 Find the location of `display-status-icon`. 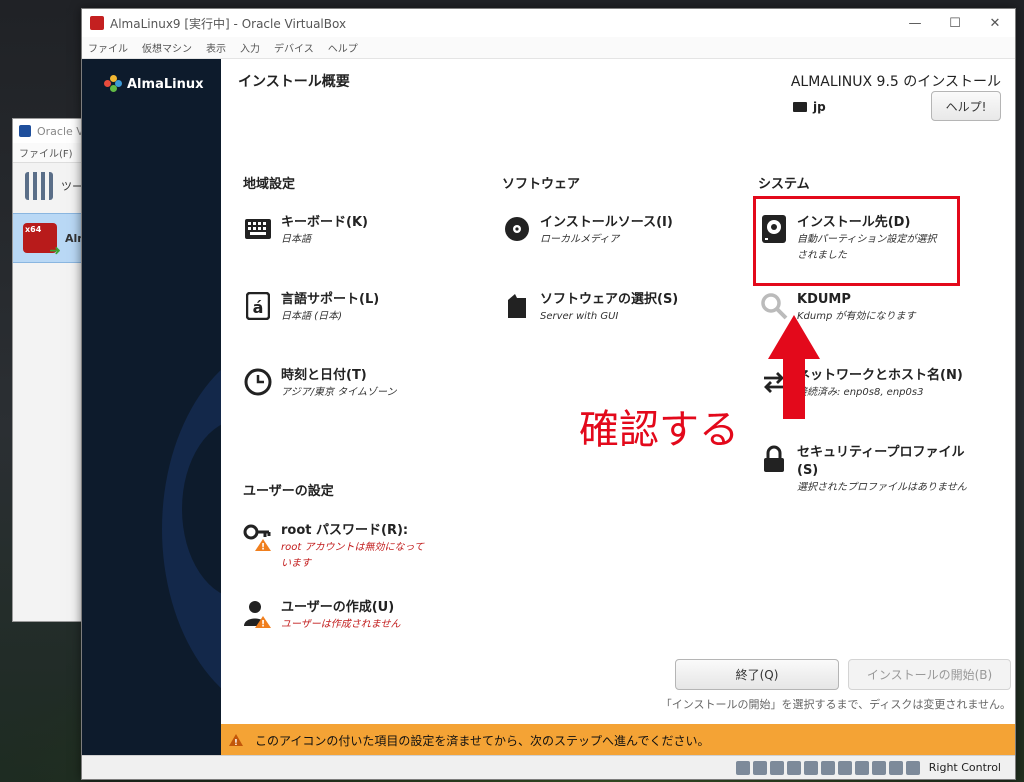

display-status-icon is located at coordinates (844, 767).